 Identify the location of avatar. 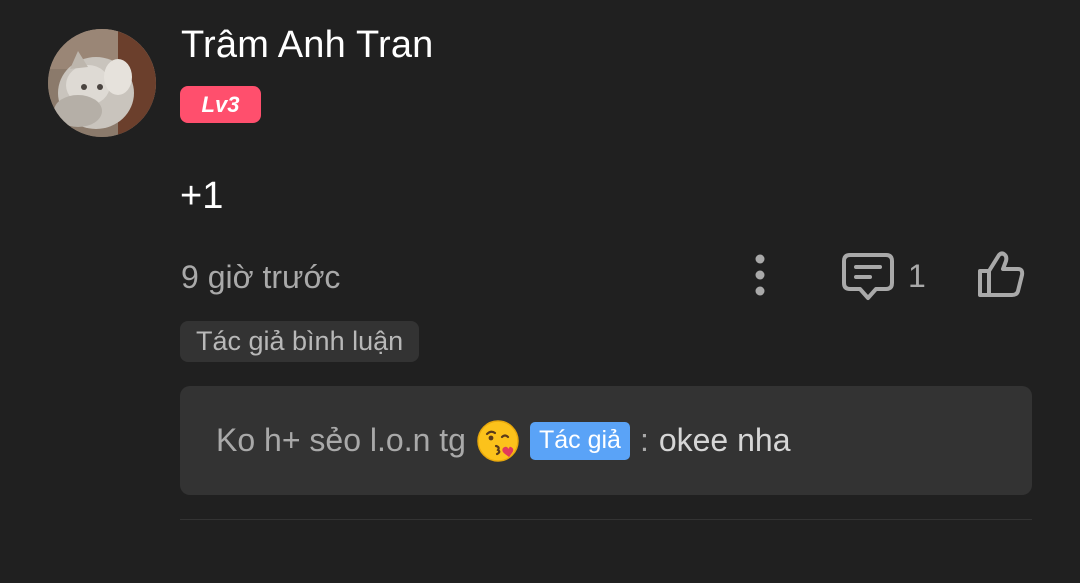
(102, 83).